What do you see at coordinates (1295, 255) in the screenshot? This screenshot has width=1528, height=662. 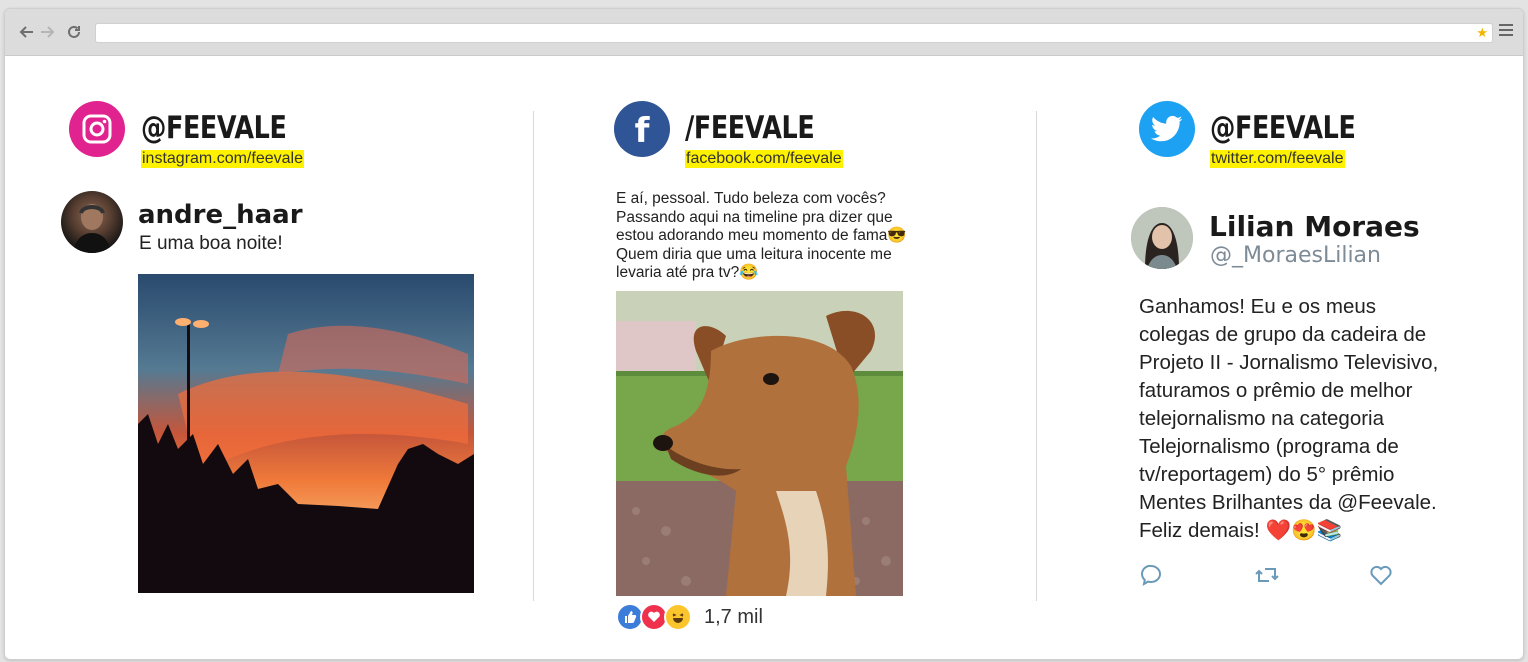 I see `tweet-author-username: @_MoraesLilian` at bounding box center [1295, 255].